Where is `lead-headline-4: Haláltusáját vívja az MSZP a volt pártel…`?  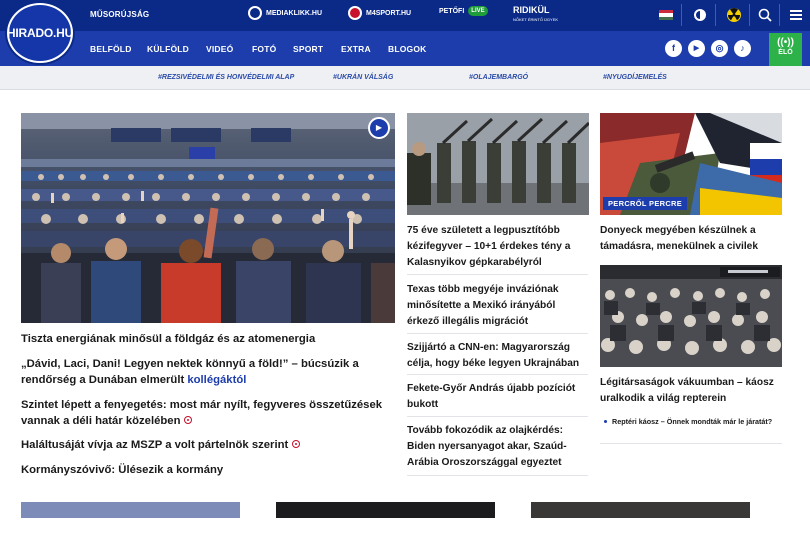 lead-headline-4: Haláltusáját vívja az MSZP a volt pártel… is located at coordinates (208, 445).